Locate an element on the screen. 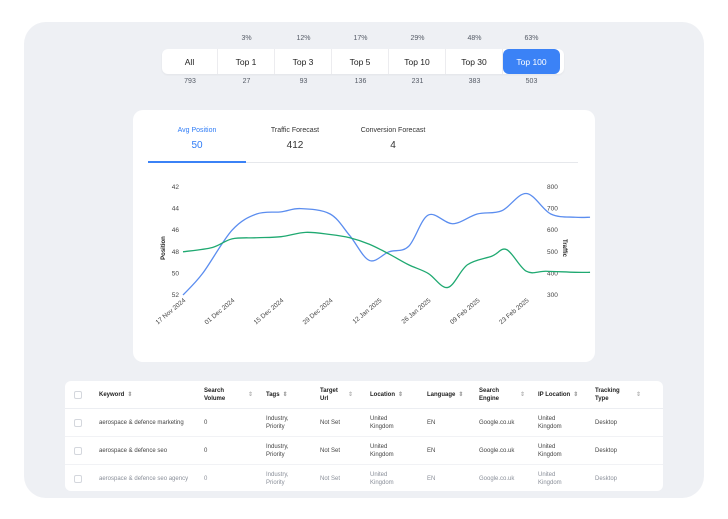  x-tick-label: 17 Nov 2024 is located at coordinates (171, 311).